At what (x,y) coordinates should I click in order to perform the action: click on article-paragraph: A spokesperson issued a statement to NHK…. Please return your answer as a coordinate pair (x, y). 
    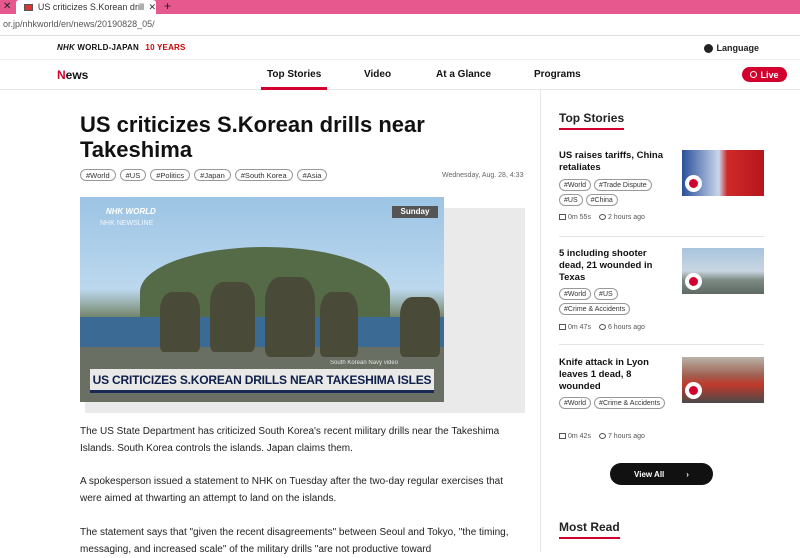
    Looking at the image, I should click on (292, 490).